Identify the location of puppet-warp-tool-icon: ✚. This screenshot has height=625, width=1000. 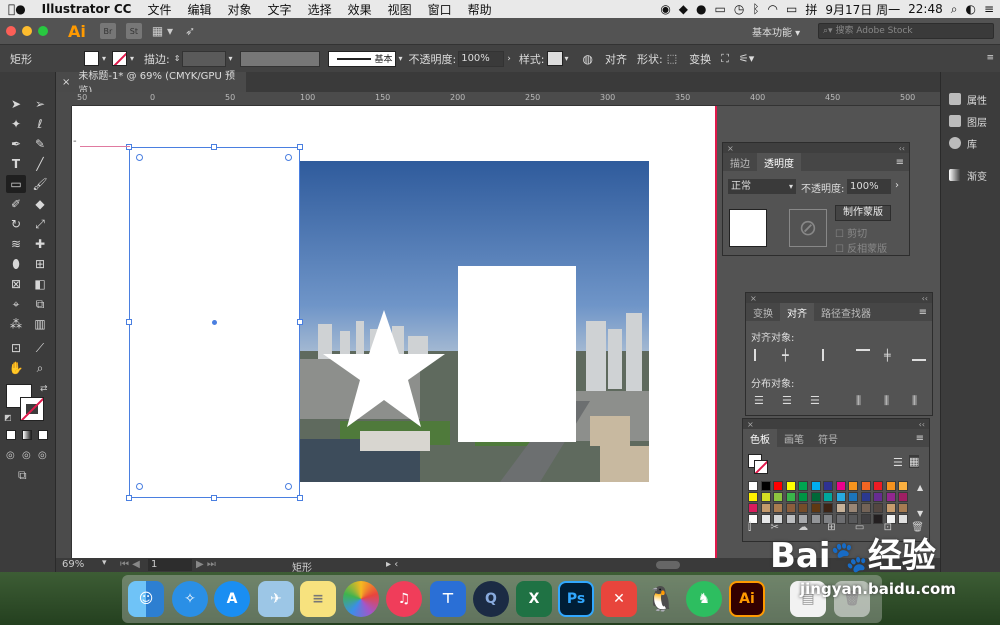
(40, 244).